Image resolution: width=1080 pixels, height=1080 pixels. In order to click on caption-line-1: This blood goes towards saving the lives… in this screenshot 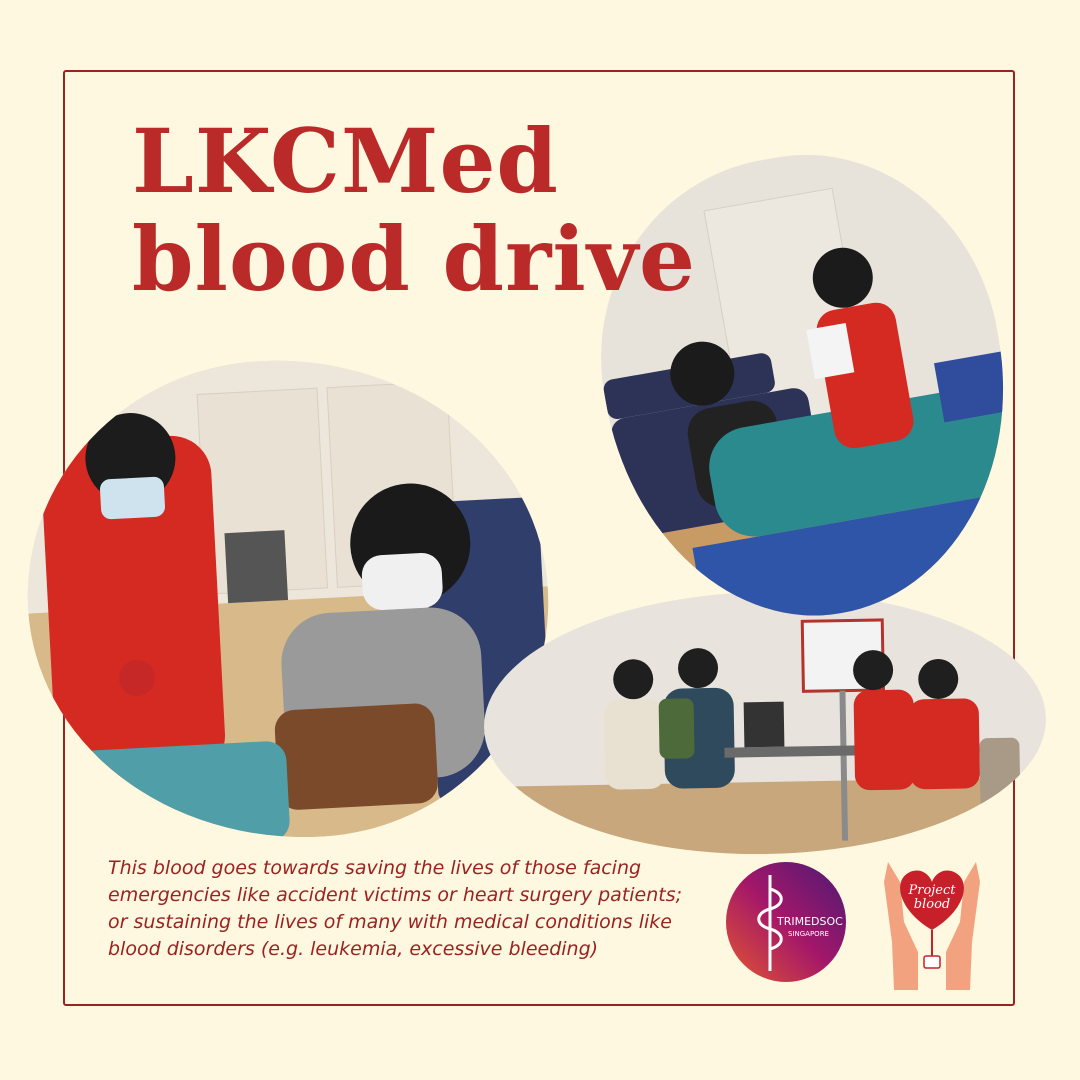, I will do `click(375, 868)`.